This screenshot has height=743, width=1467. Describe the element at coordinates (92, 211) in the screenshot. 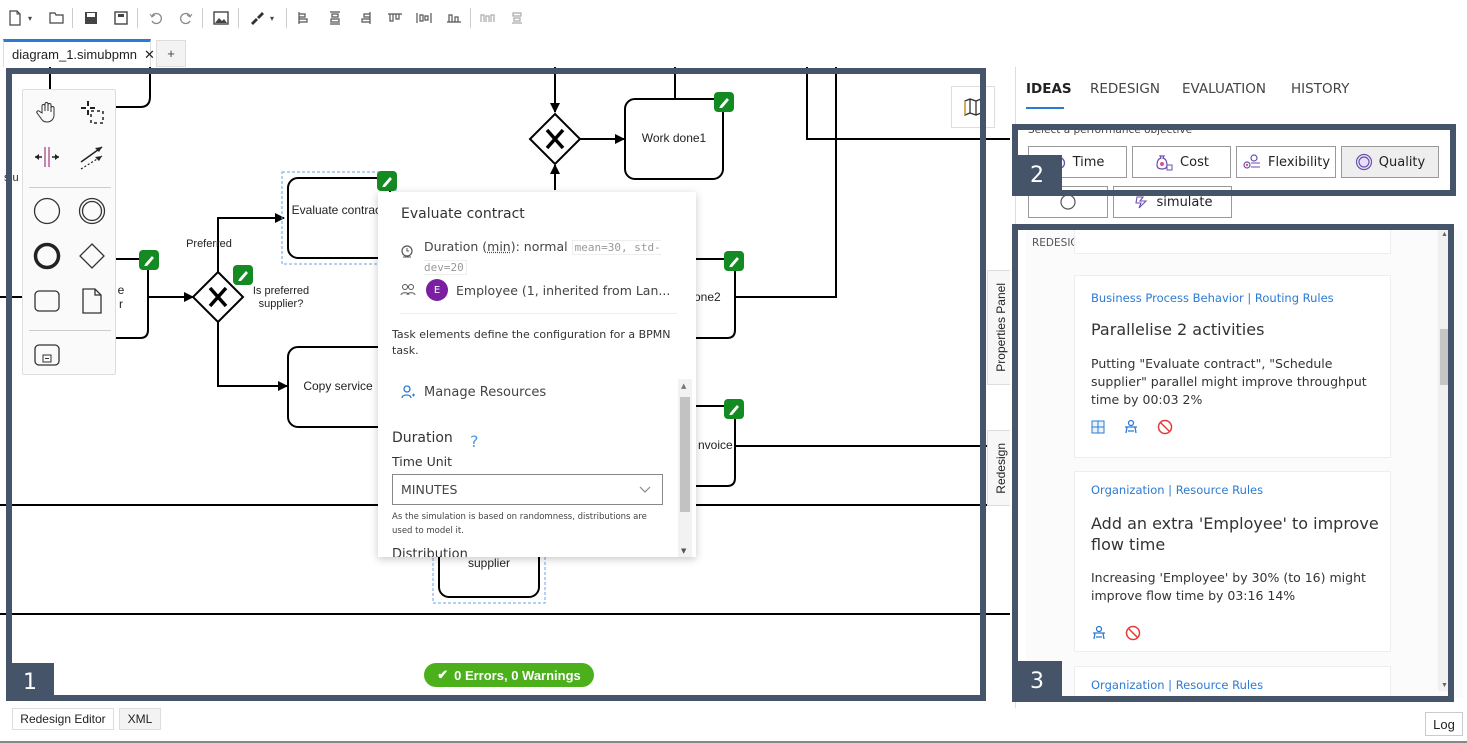

I see `intermediate-event-icon` at that location.